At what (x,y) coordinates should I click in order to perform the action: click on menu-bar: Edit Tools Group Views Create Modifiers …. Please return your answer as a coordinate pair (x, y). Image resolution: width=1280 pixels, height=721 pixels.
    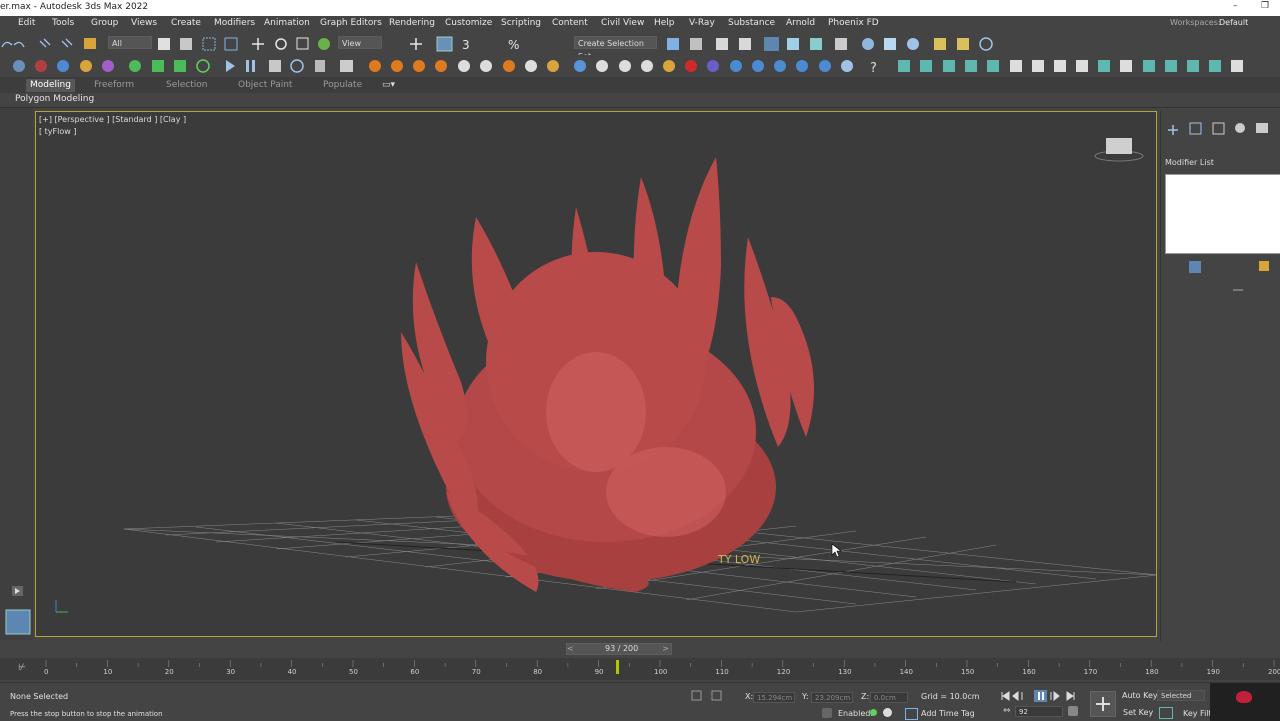
    Looking at the image, I should click on (640, 25).